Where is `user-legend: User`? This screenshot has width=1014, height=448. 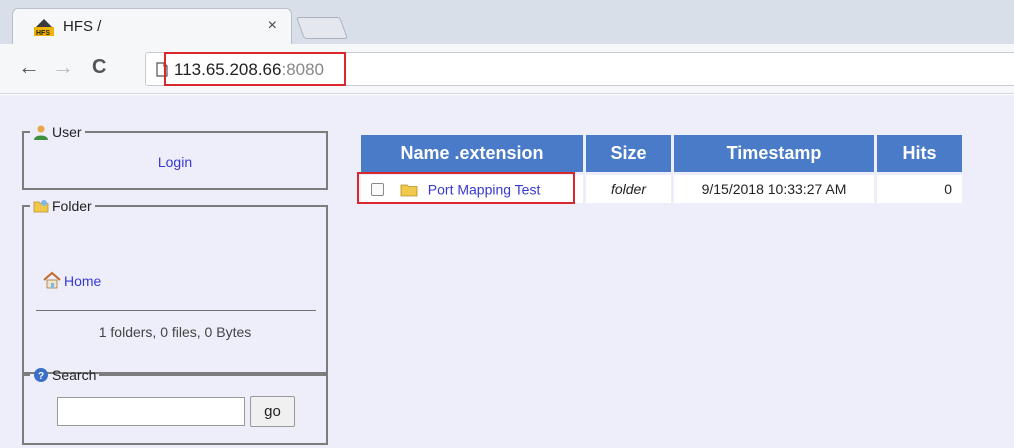 user-legend: User is located at coordinates (57, 132).